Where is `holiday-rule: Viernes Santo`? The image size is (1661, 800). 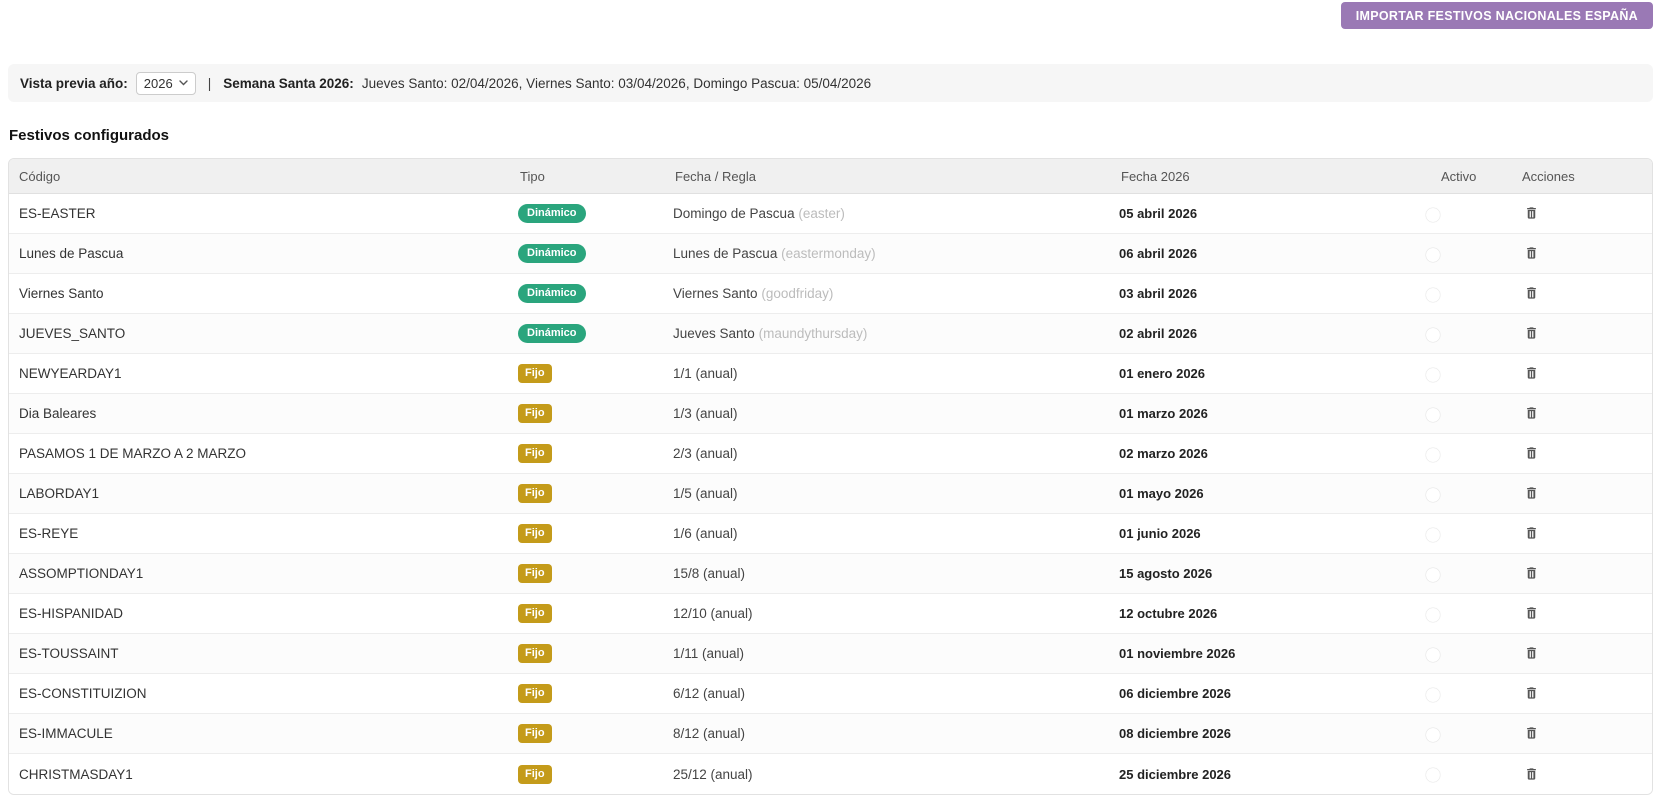 holiday-rule: Viernes Santo is located at coordinates (715, 293).